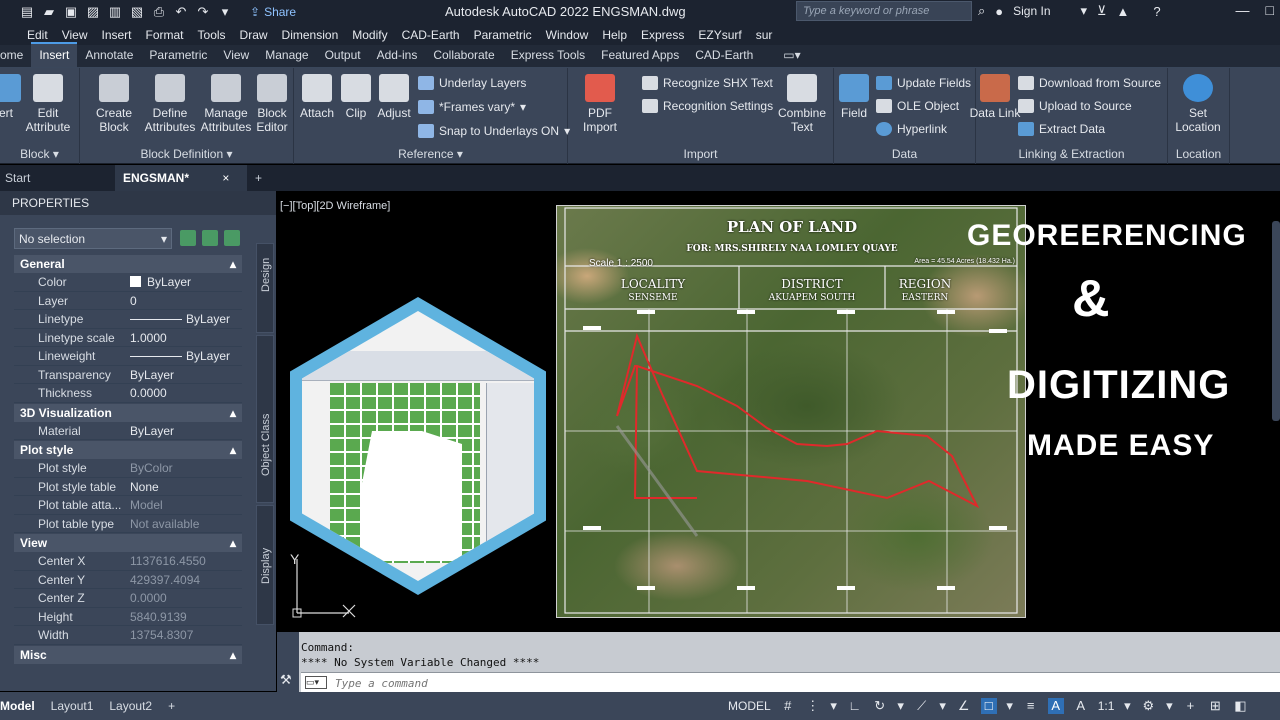  What do you see at coordinates (128, 393) in the screenshot?
I see `property-row: Thickness 0.0000` at bounding box center [128, 393].